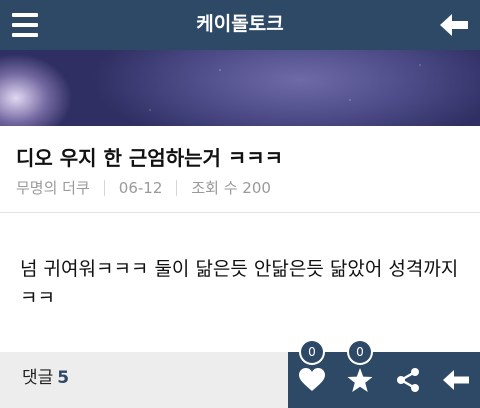 The height and width of the screenshot is (408, 480). Describe the element at coordinates (140, 188) in the screenshot. I see `post-date: 06-12` at that location.